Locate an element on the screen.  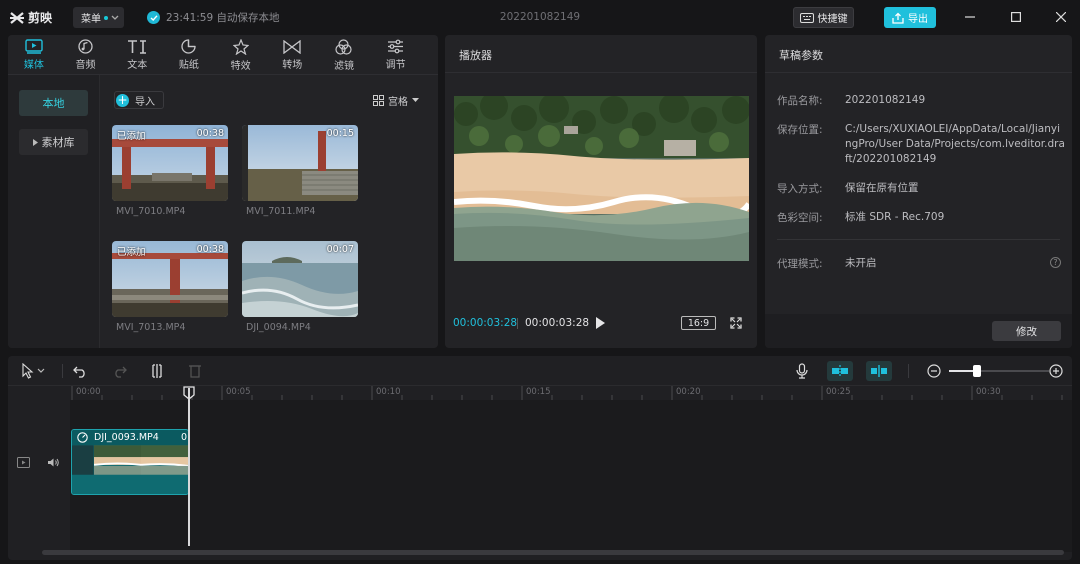
tab-sticker-label: 贴纸 is located at coordinates (188, 65).